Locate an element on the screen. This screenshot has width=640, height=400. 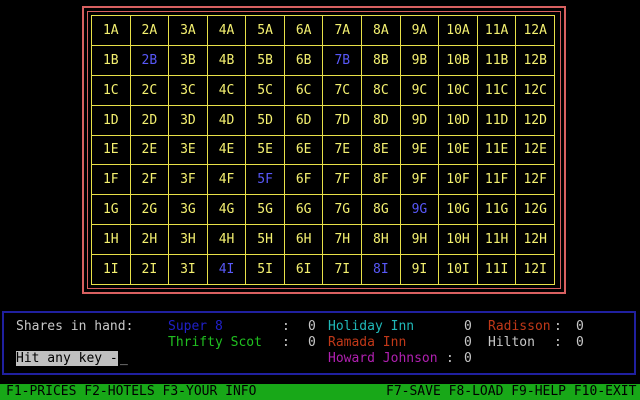
tile-12g: 12G is located at coordinates (535, 210).